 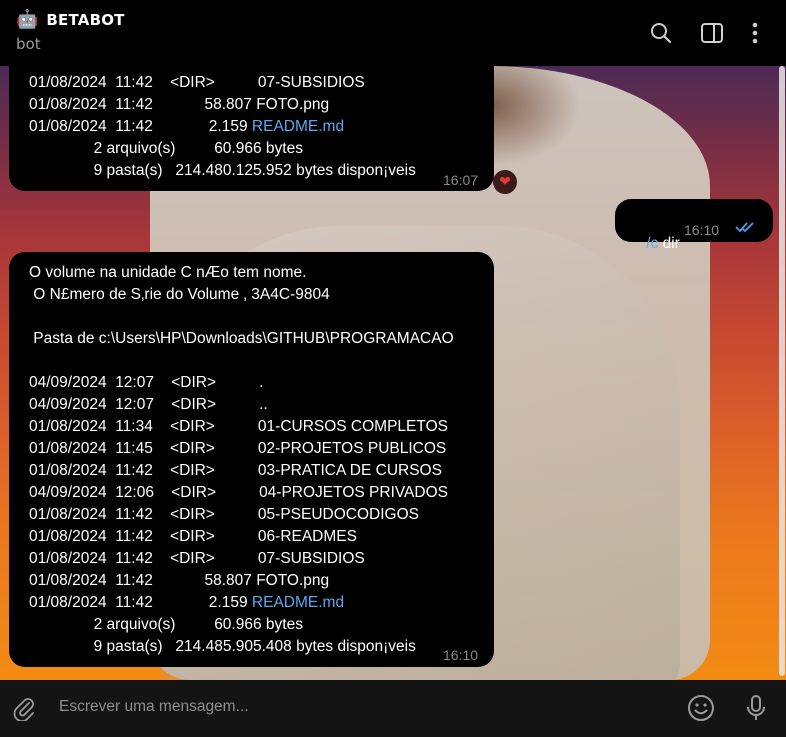 What do you see at coordinates (193, 536) in the screenshot?
I see `message-line: 01/08/2024 11:42 <DIR> 06-READMES` at bounding box center [193, 536].